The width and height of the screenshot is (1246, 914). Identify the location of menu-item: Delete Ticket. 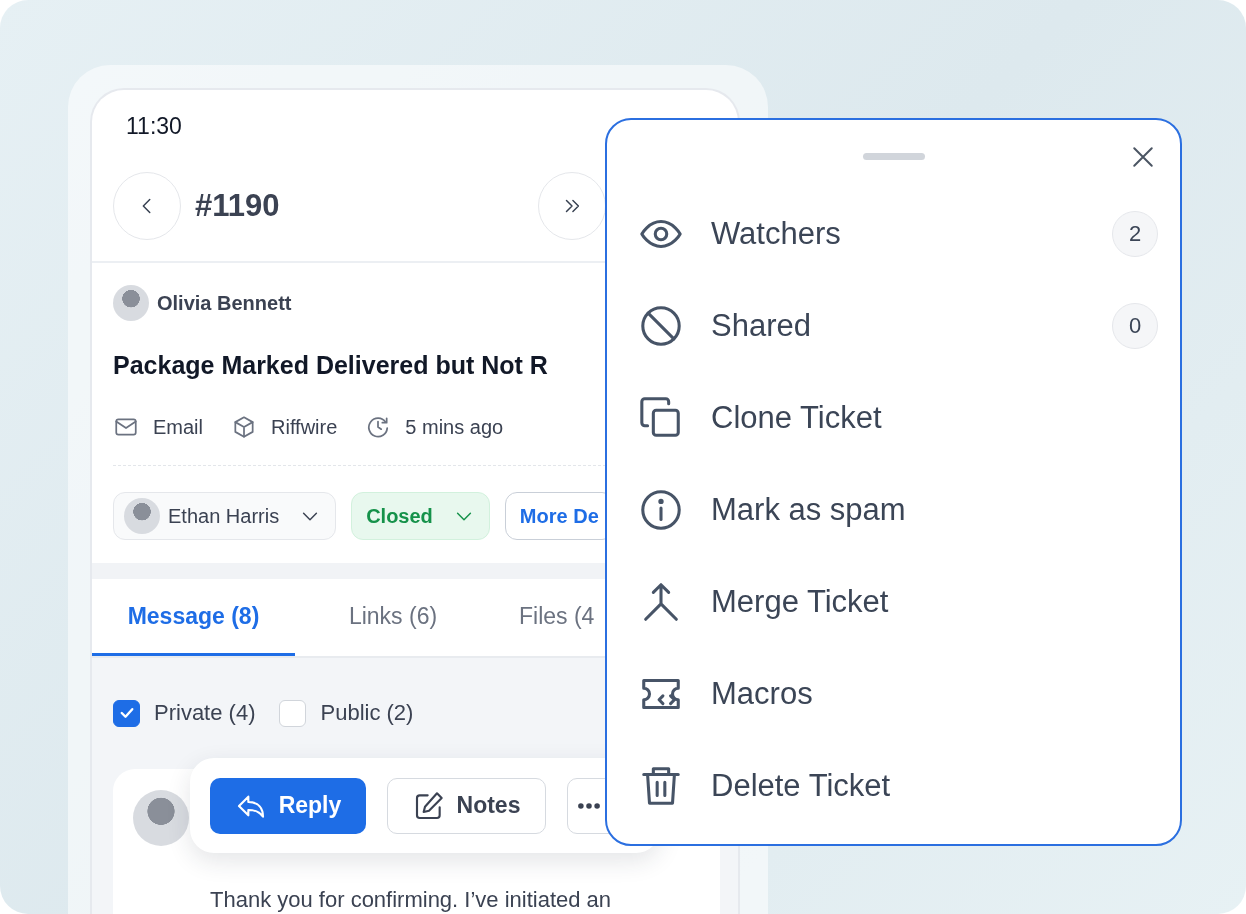
(893, 786).